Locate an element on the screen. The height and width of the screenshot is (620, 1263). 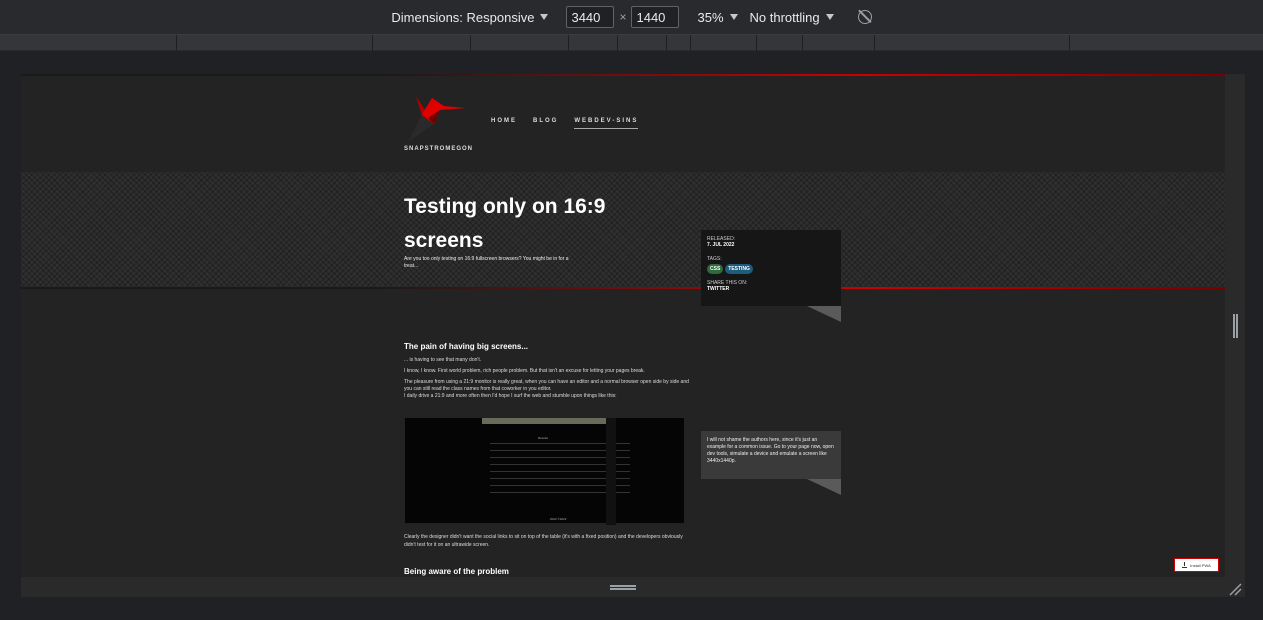
share-twitter-link: TWITTER is located at coordinates (771, 289).